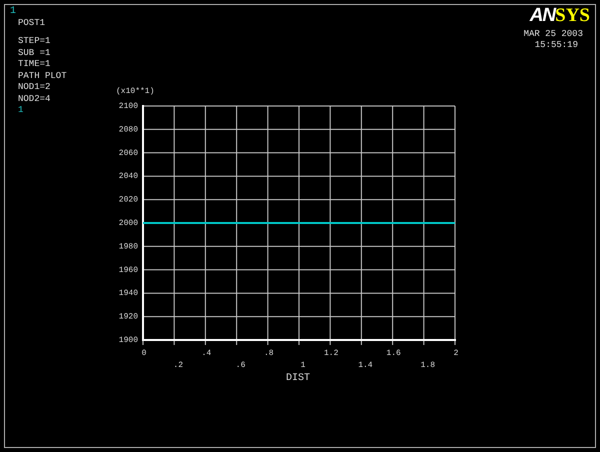  Describe the element at coordinates (560, 16) in the screenshot. I see `ansys-logo: ANSYS` at that location.